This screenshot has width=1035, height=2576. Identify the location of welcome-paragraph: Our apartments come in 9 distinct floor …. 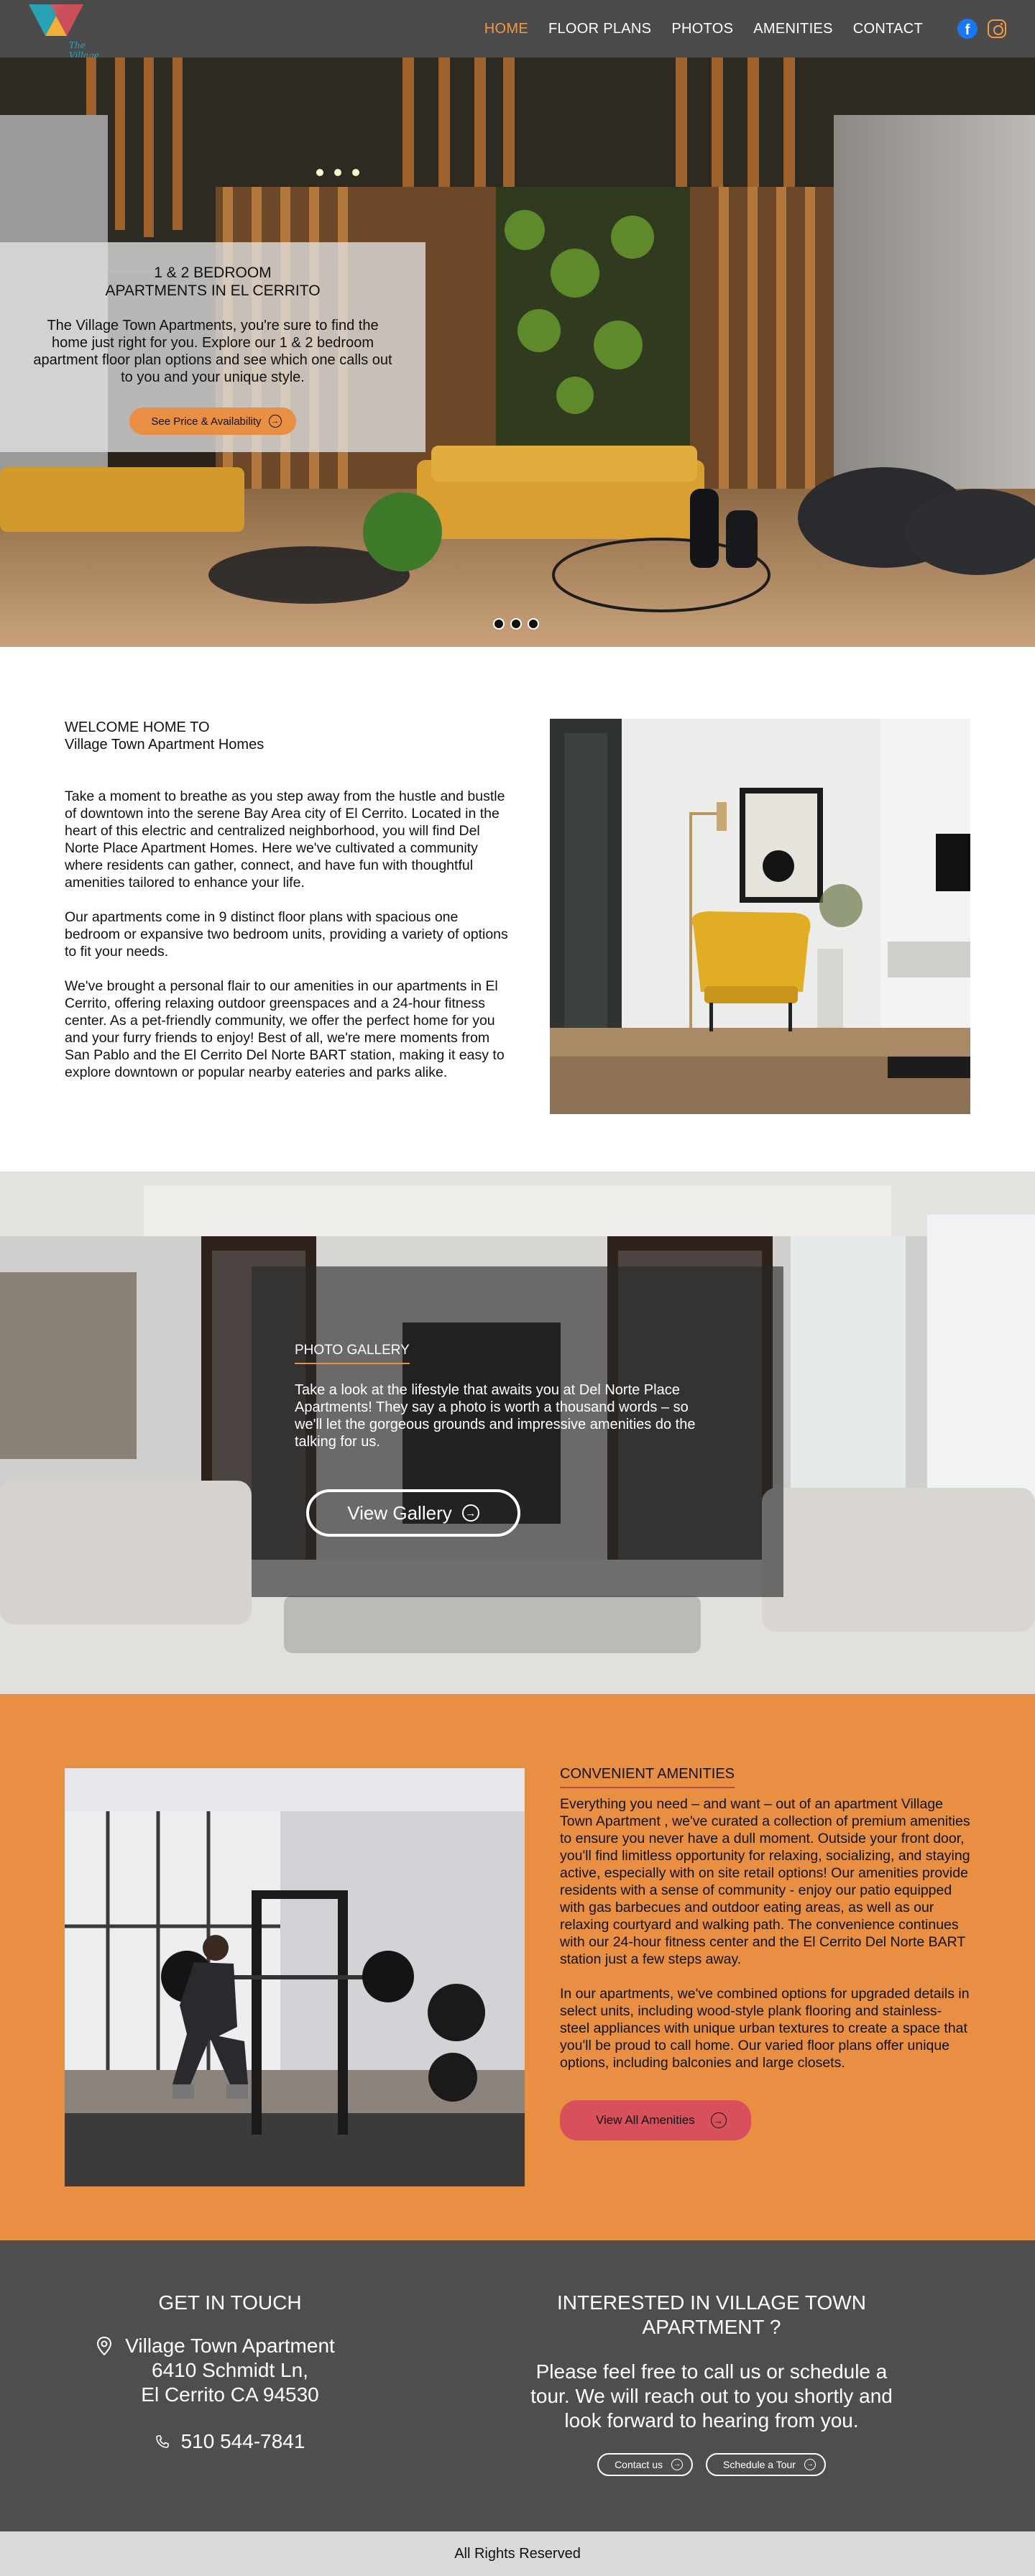
(286, 934).